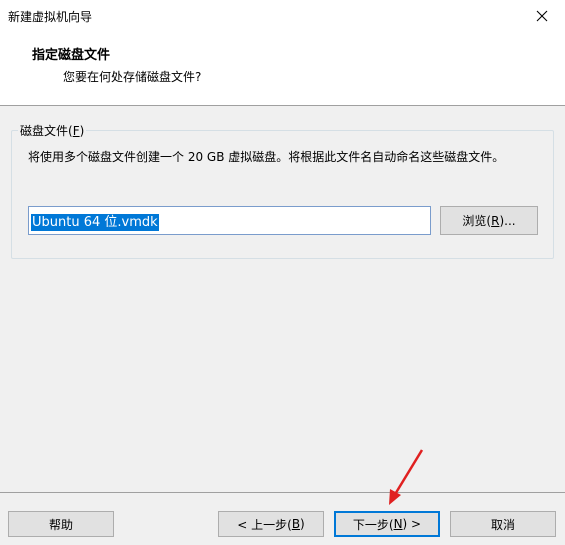 The width and height of the screenshot is (565, 545). I want to click on help-button: 帮助, so click(61, 524).